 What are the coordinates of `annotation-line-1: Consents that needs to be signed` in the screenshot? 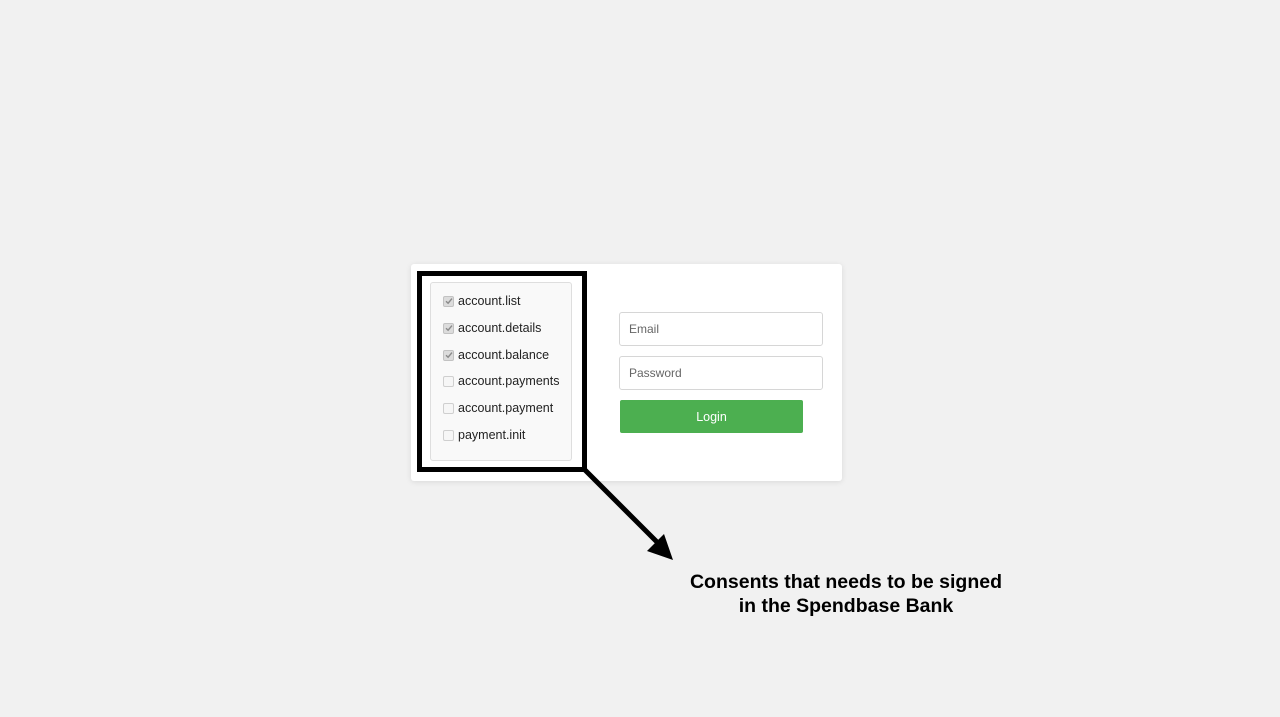 It's located at (846, 582).